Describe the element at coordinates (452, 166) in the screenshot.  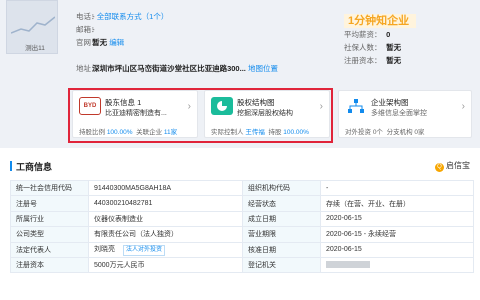
I see `provider-badge: Q 启信宝` at that location.